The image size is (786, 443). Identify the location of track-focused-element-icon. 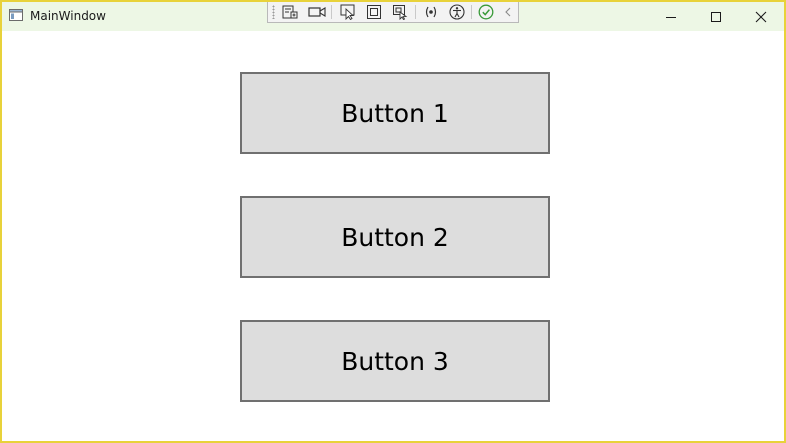
(400, 12).